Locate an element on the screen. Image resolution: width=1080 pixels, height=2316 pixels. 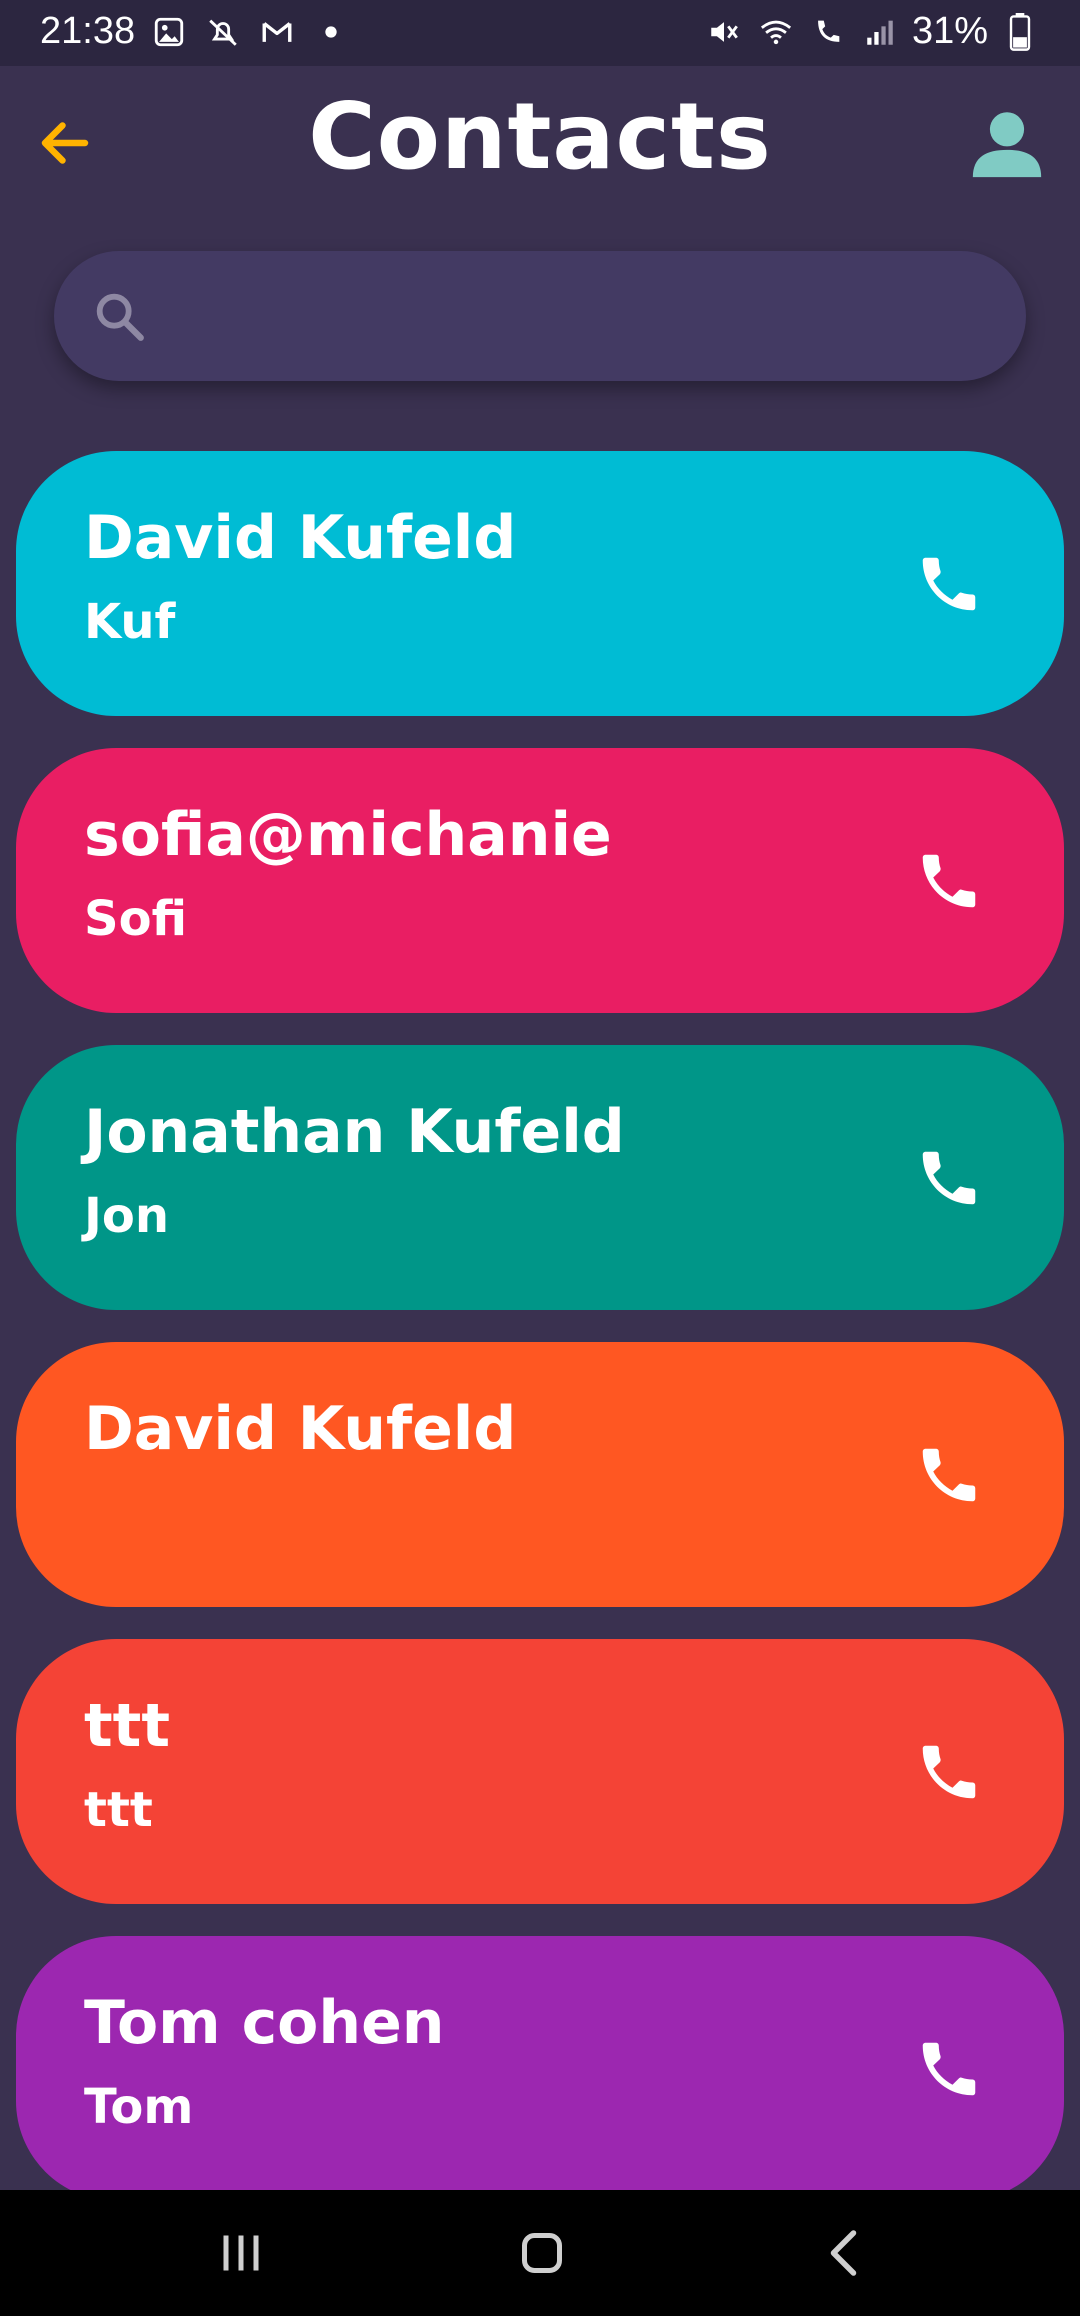
contact-name: Jonathan Kufeld is located at coordinates (354, 1132).